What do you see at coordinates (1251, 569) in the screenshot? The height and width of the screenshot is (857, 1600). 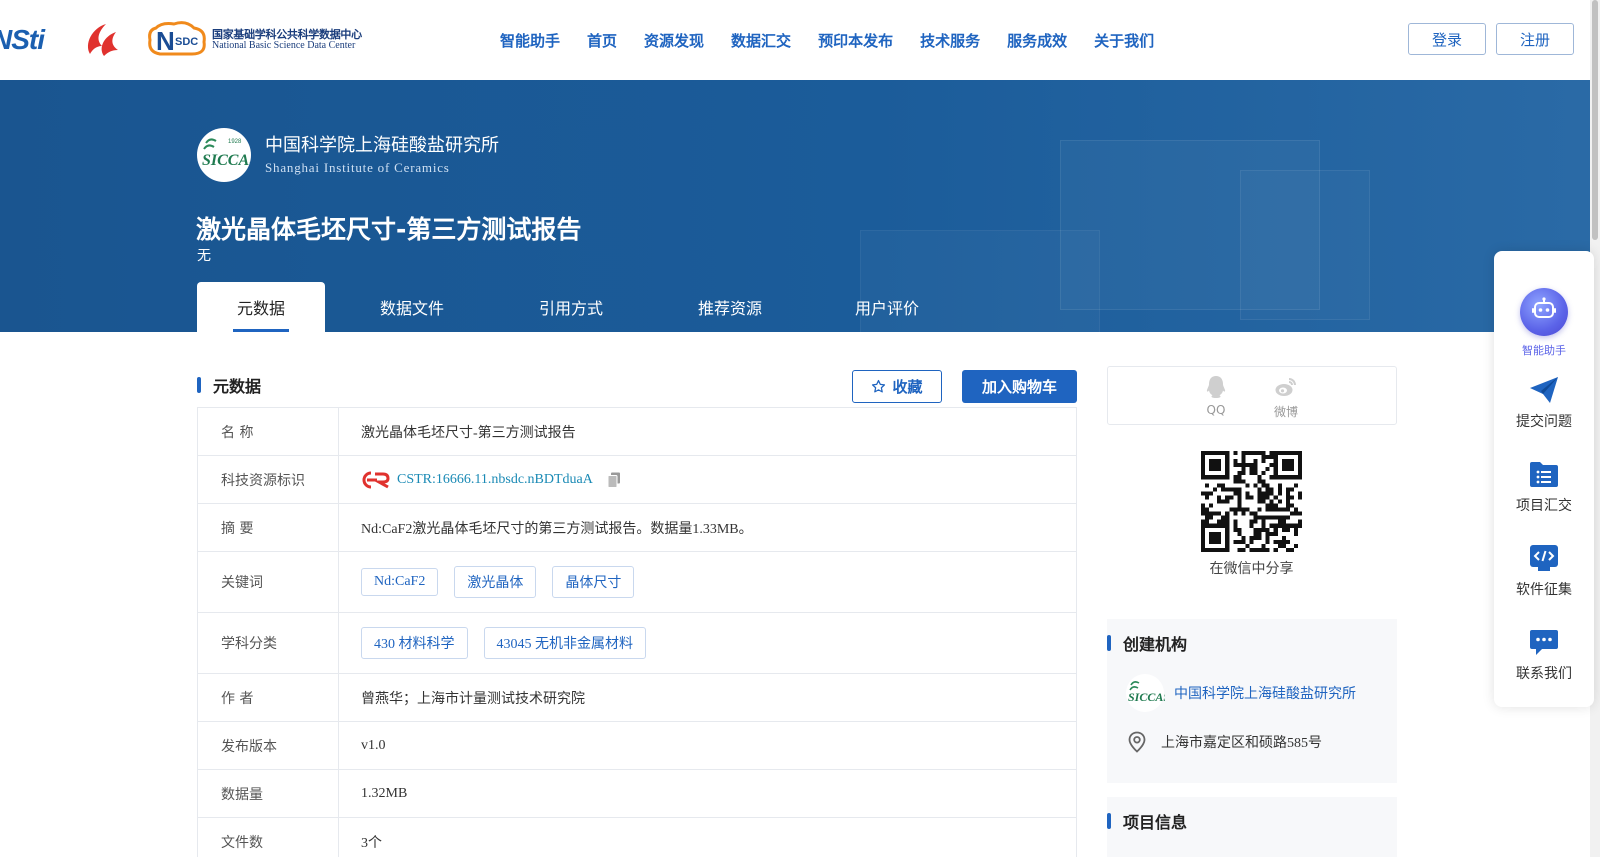 I see `wechat-share-caption: 在微信中分享` at bounding box center [1251, 569].